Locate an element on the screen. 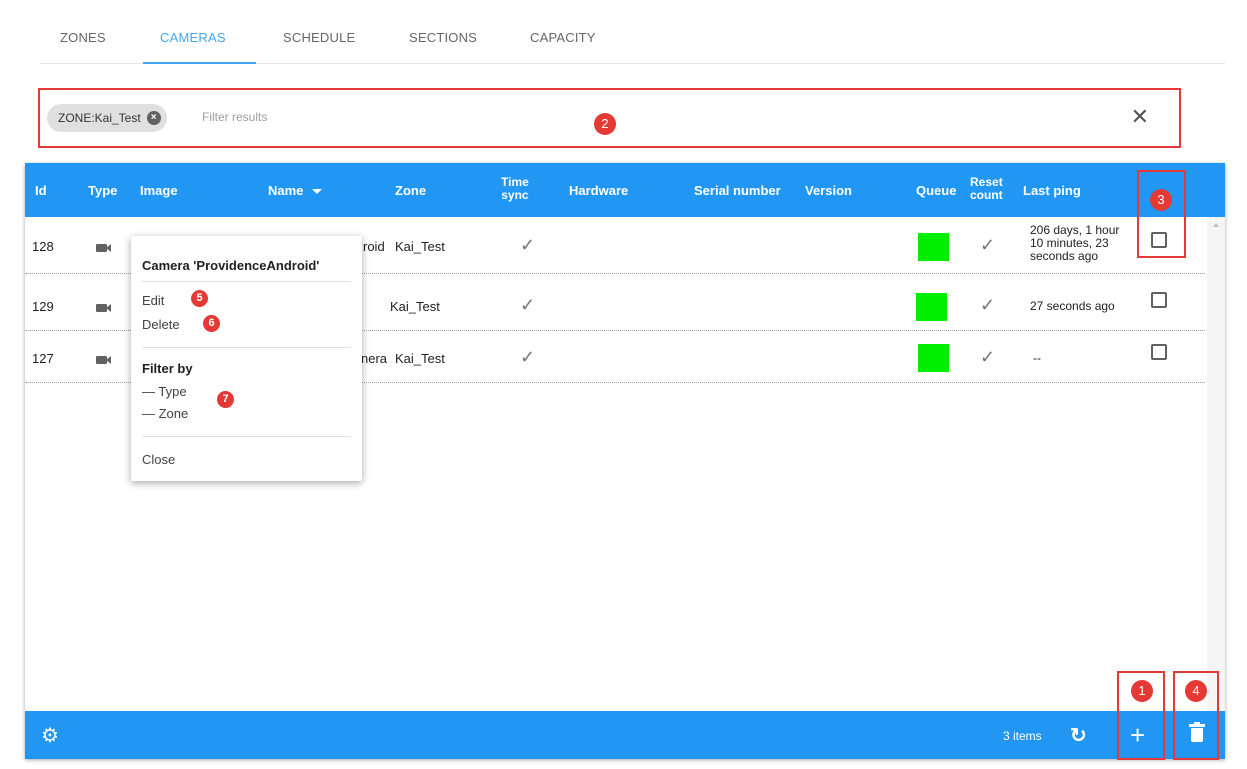 The width and height of the screenshot is (1247, 769). annotation-badge-2: 2 is located at coordinates (605, 124).